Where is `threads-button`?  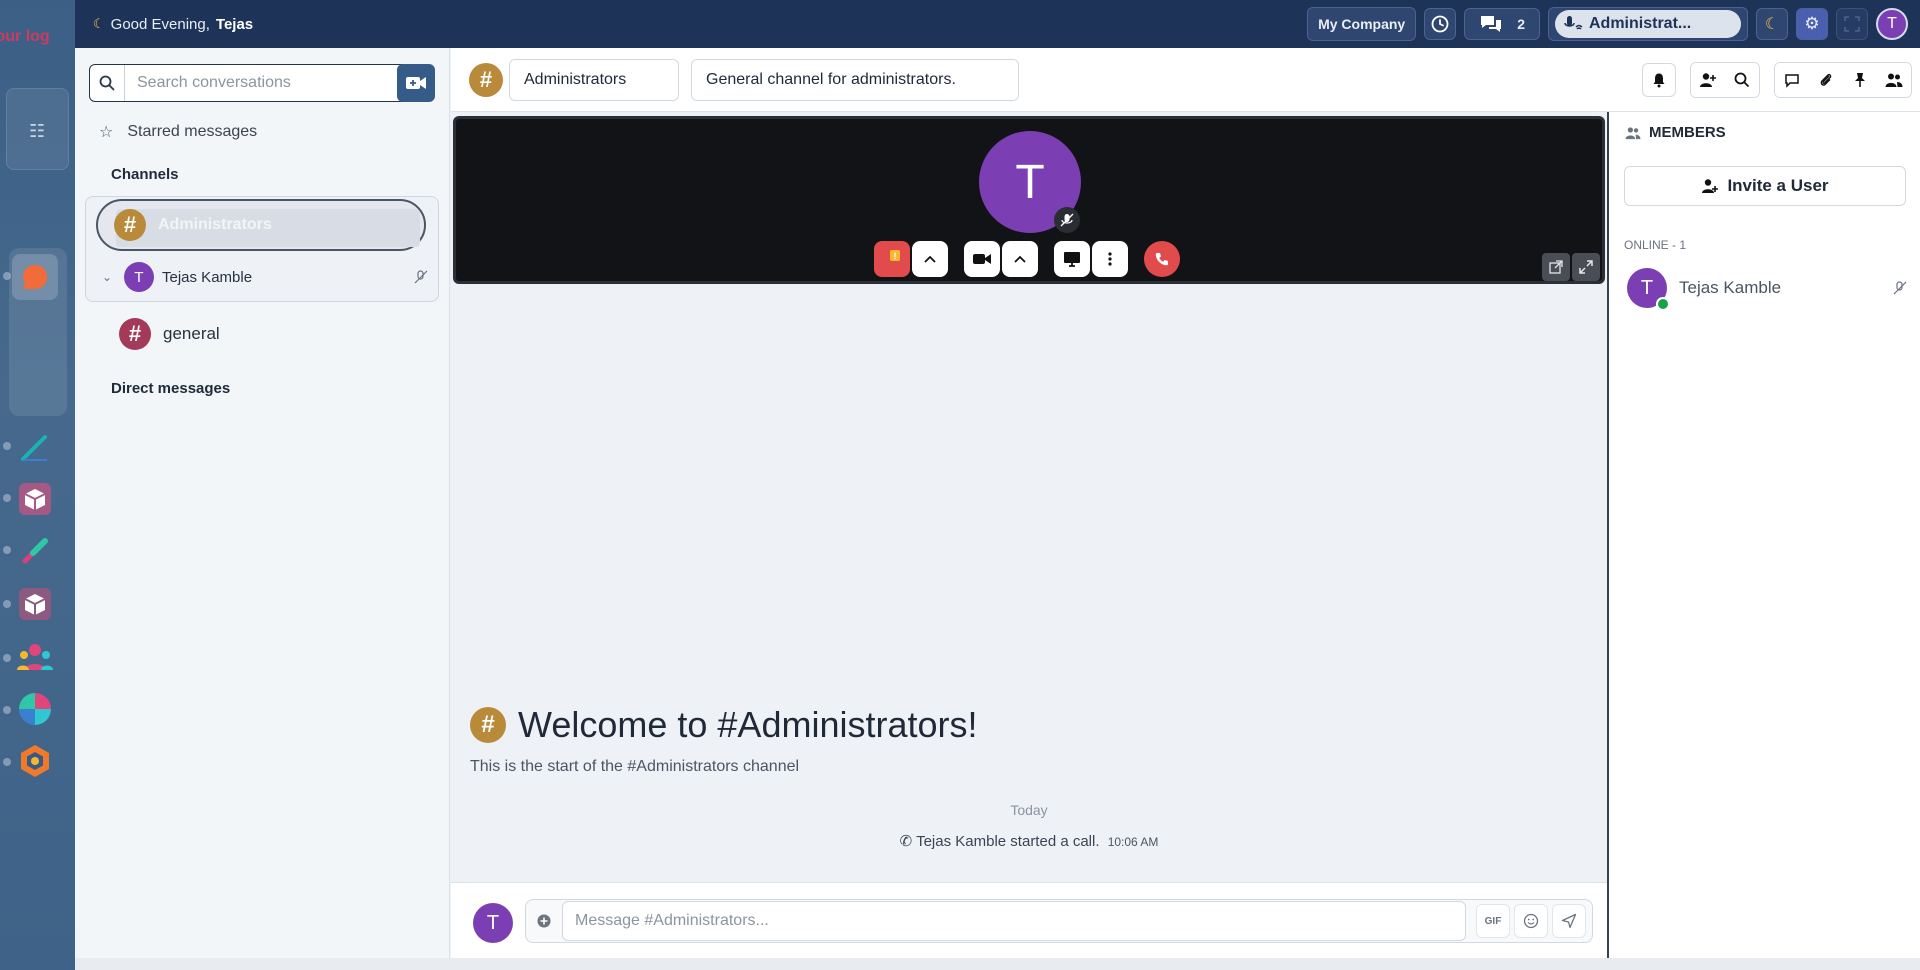
threads-button is located at coordinates (1792, 79).